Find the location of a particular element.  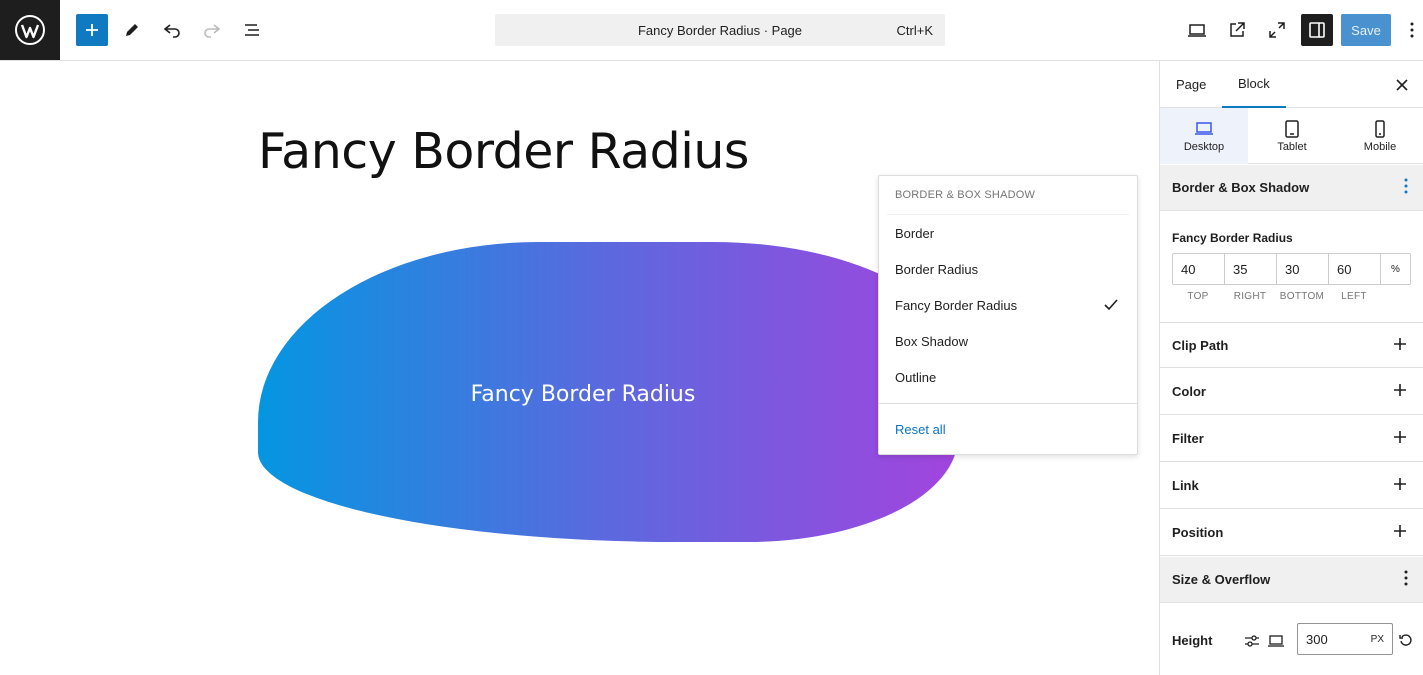

sidebar-icon is located at coordinates (1317, 30).